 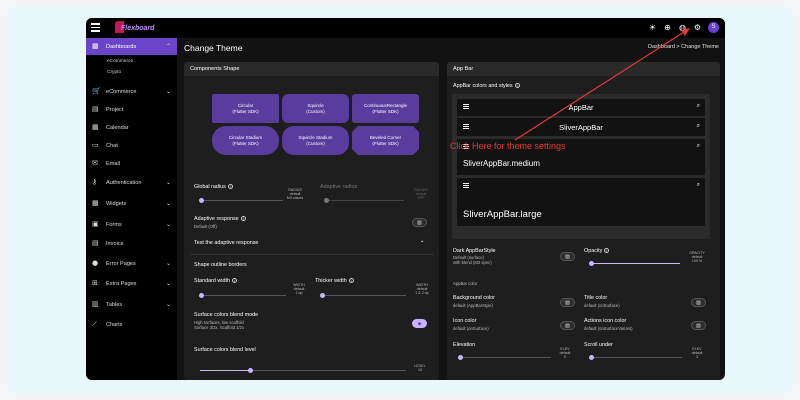 I want to click on sidebar-item-label: Email, so click(x=113, y=163).